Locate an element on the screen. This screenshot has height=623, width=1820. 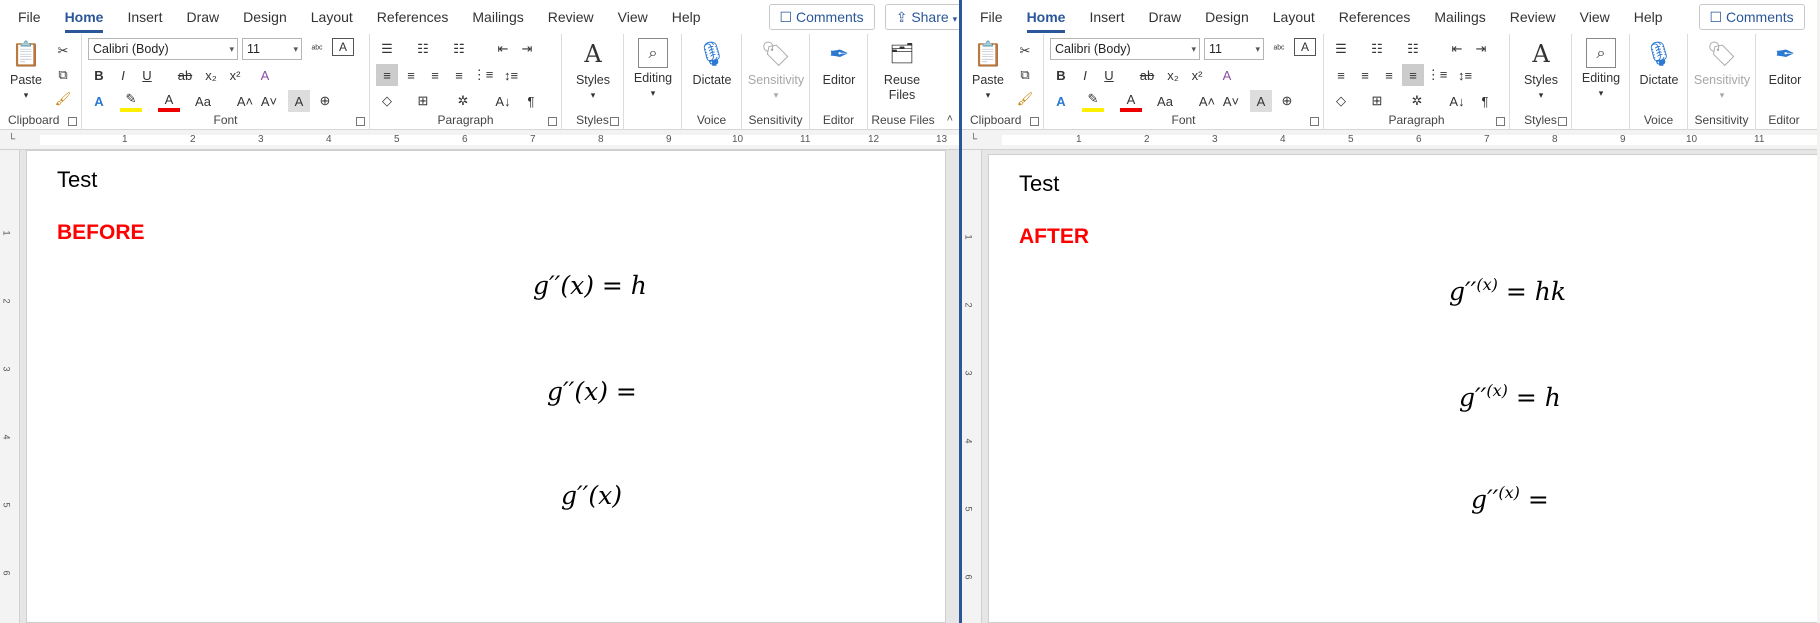
clipboard-launcher-icon is located at coordinates (72, 121).